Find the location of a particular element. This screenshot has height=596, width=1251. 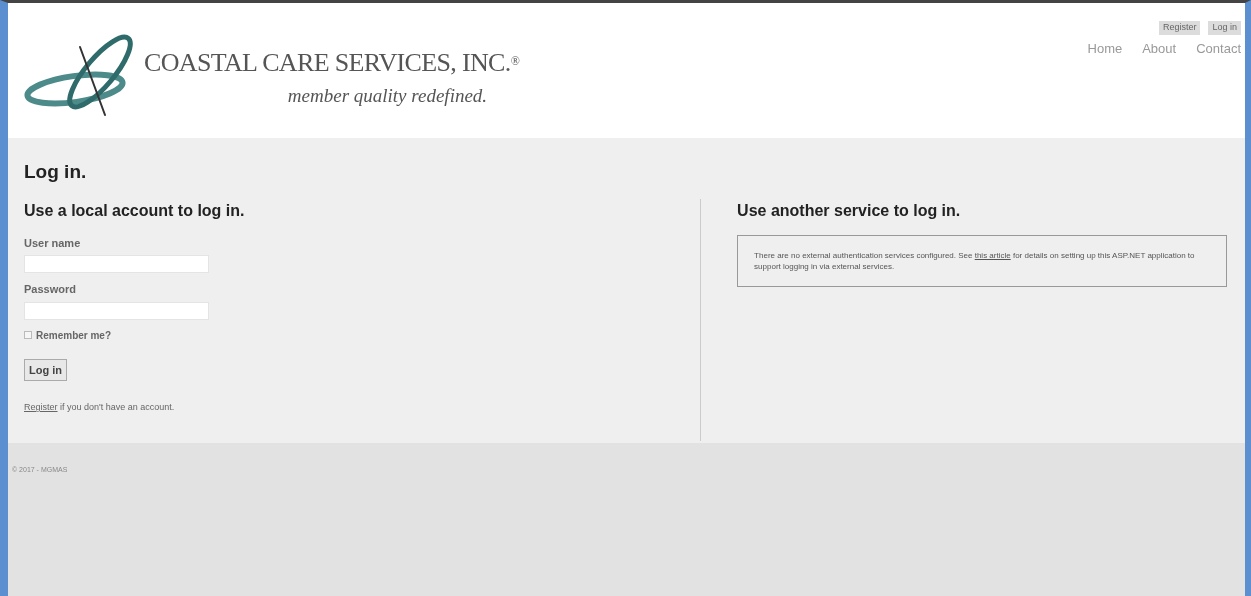

page-title: Log in. is located at coordinates (56, 172).